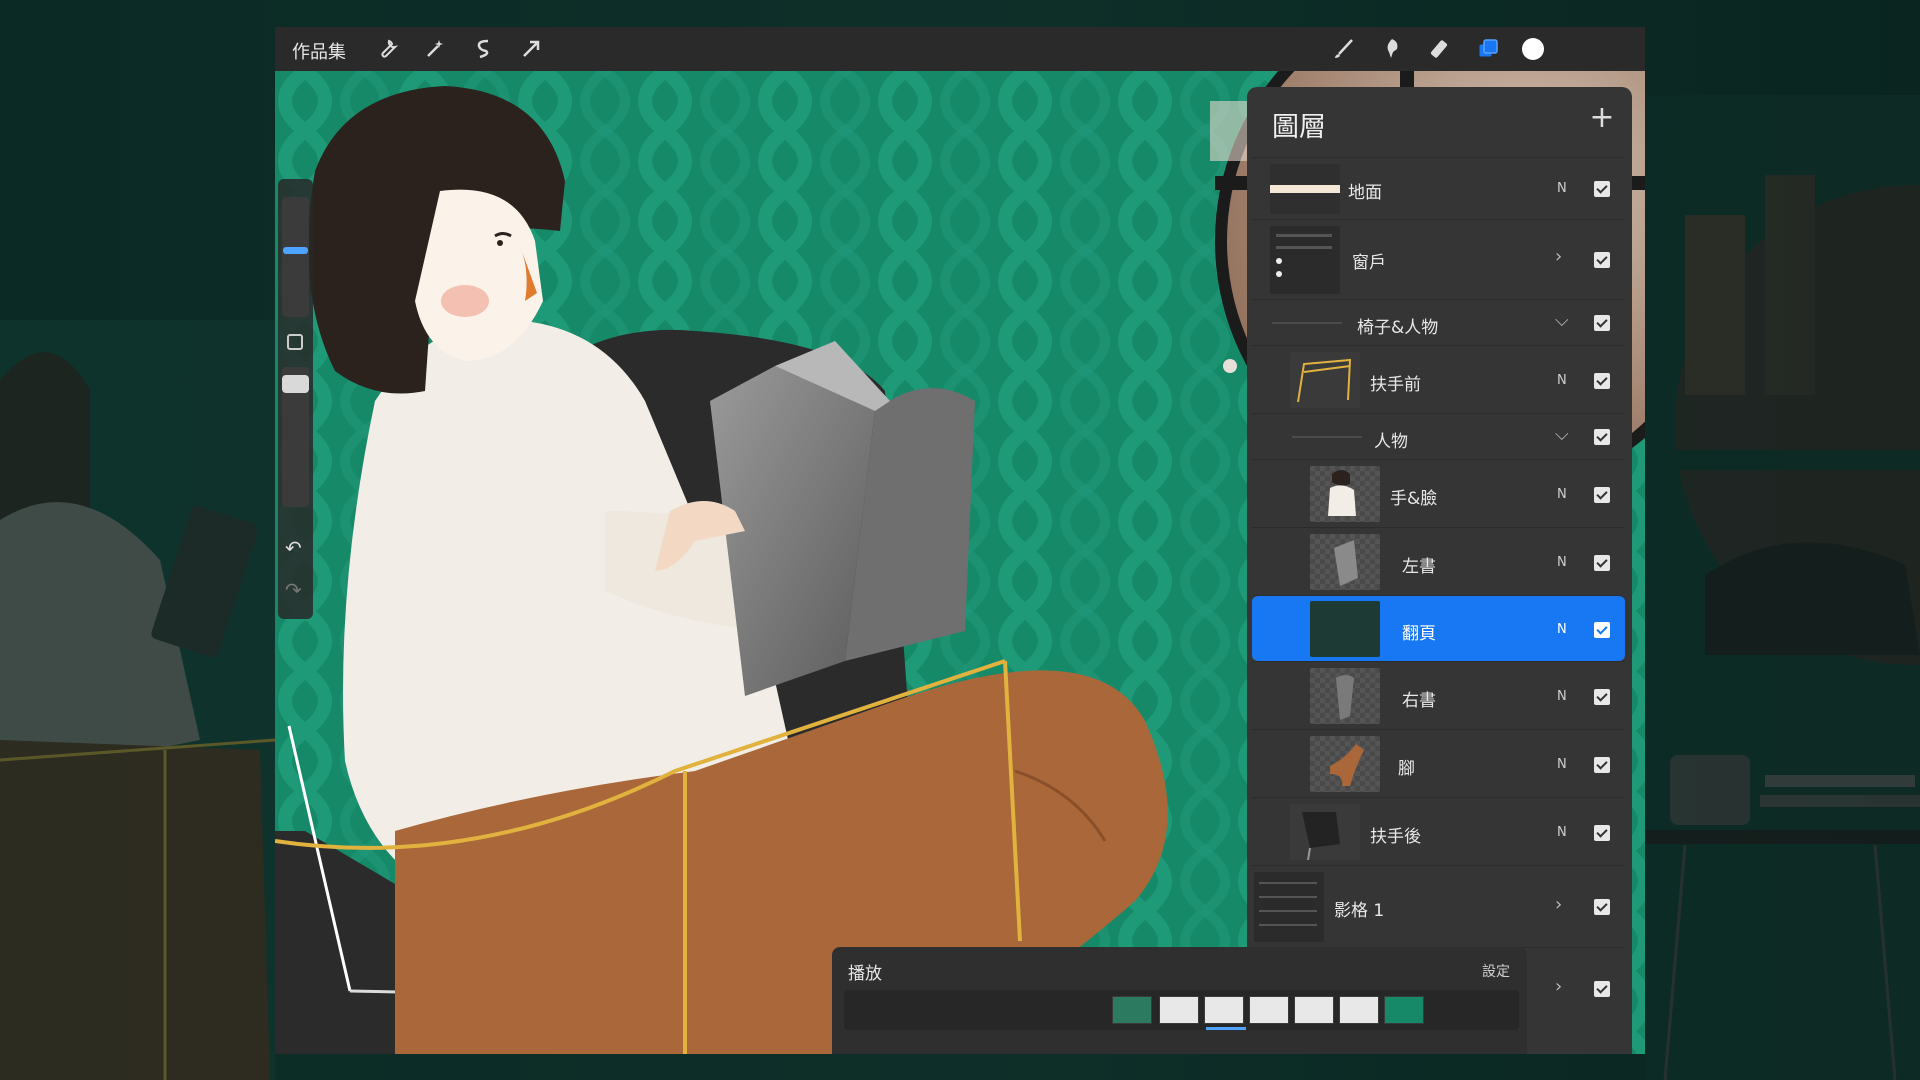  Describe the element at coordinates (1344, 49) in the screenshot. I see `brush-icon` at that location.